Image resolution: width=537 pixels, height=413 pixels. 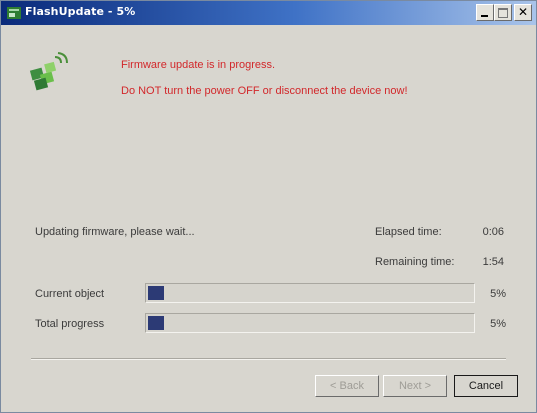 I want to click on puzzle-update-icon, so click(x=48, y=71).